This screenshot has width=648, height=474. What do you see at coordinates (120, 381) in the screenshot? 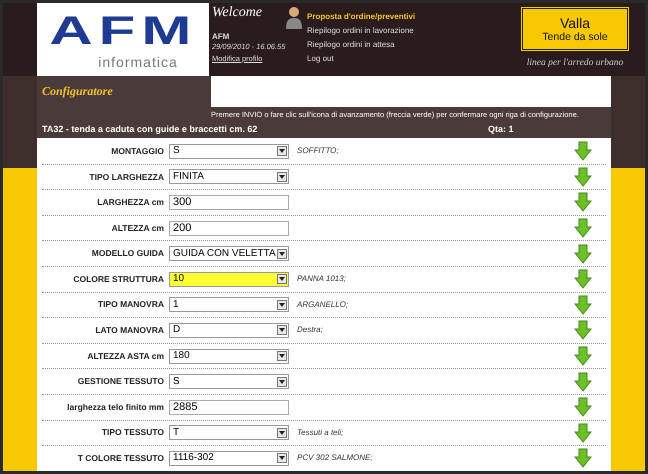
I see `field-label: GESTIONE TESSUTO` at bounding box center [120, 381].